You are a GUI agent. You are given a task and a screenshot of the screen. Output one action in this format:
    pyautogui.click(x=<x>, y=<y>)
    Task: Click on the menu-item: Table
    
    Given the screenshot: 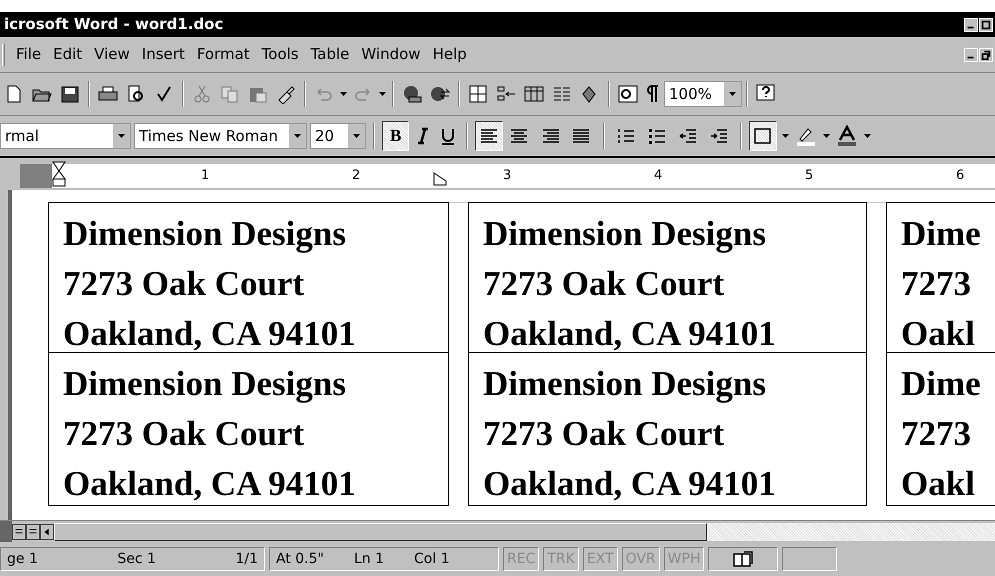 What is the action you would take?
    pyautogui.click(x=330, y=54)
    